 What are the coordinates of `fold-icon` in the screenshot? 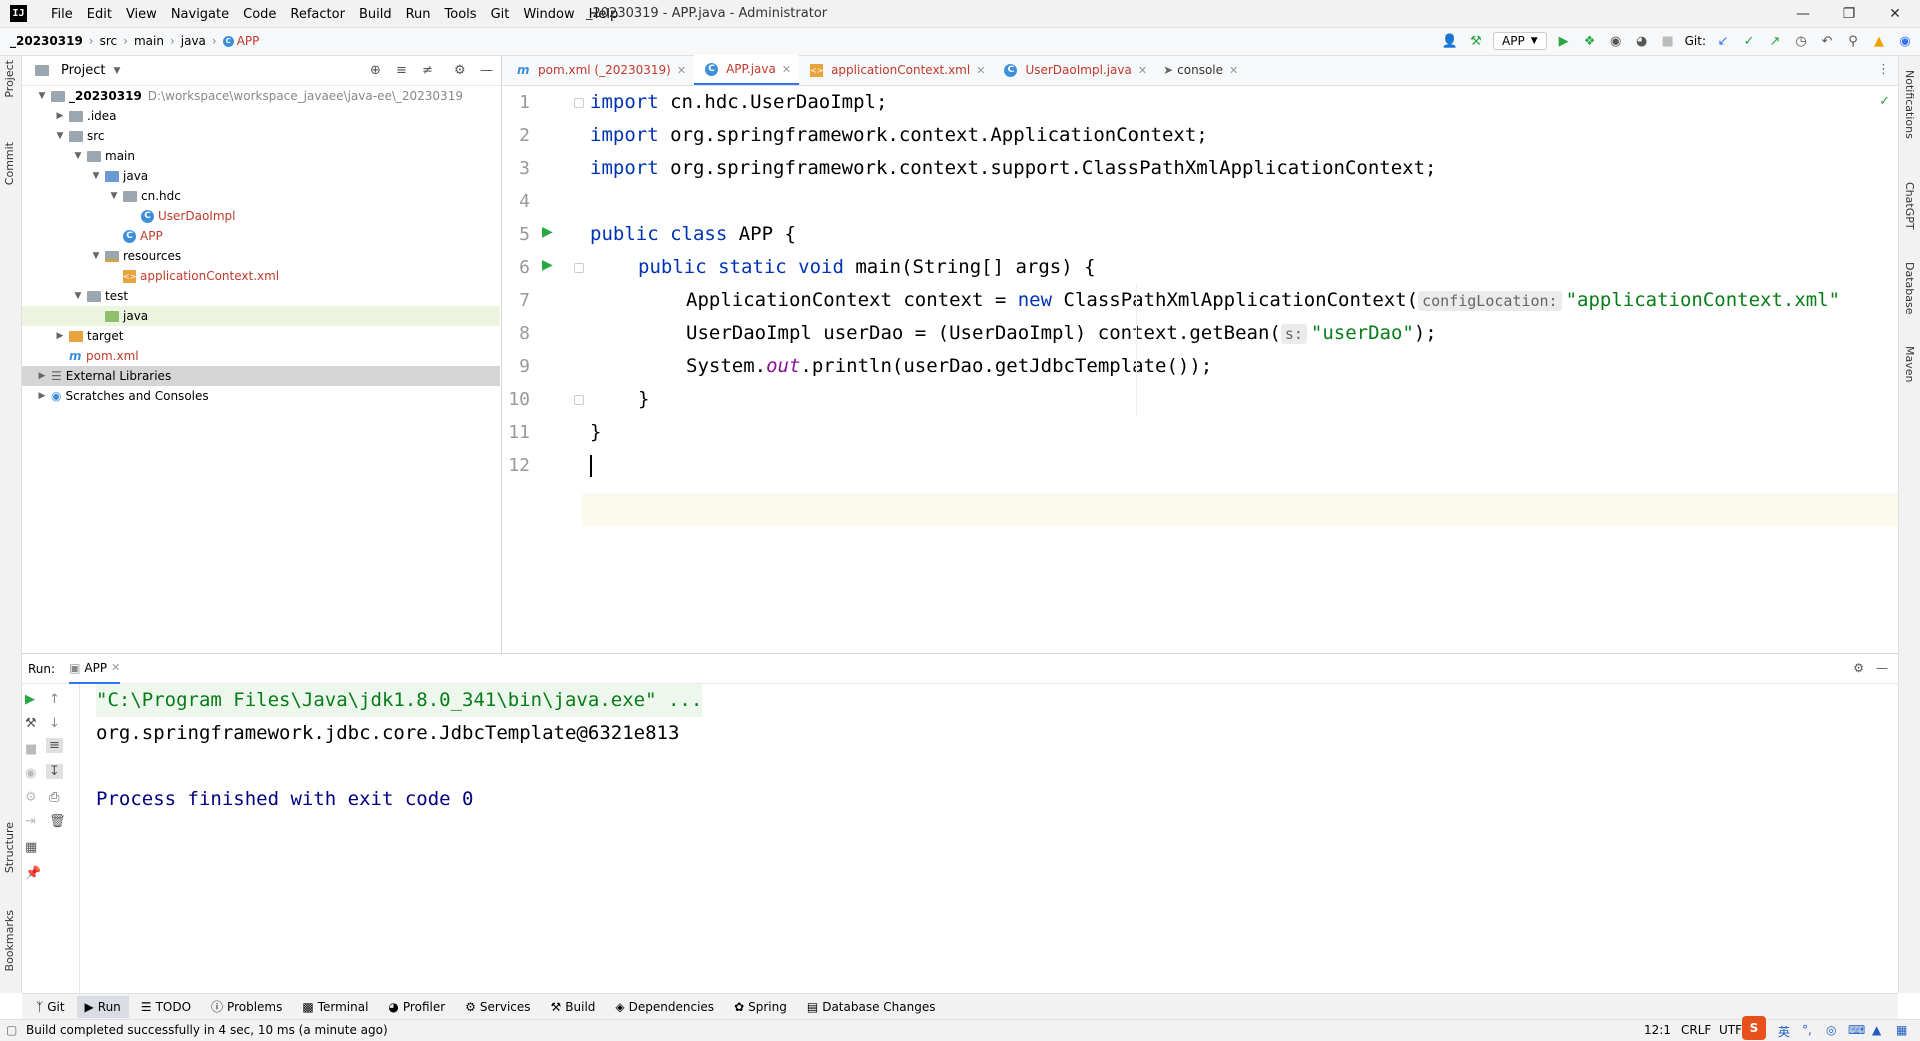 It's located at (579, 103).